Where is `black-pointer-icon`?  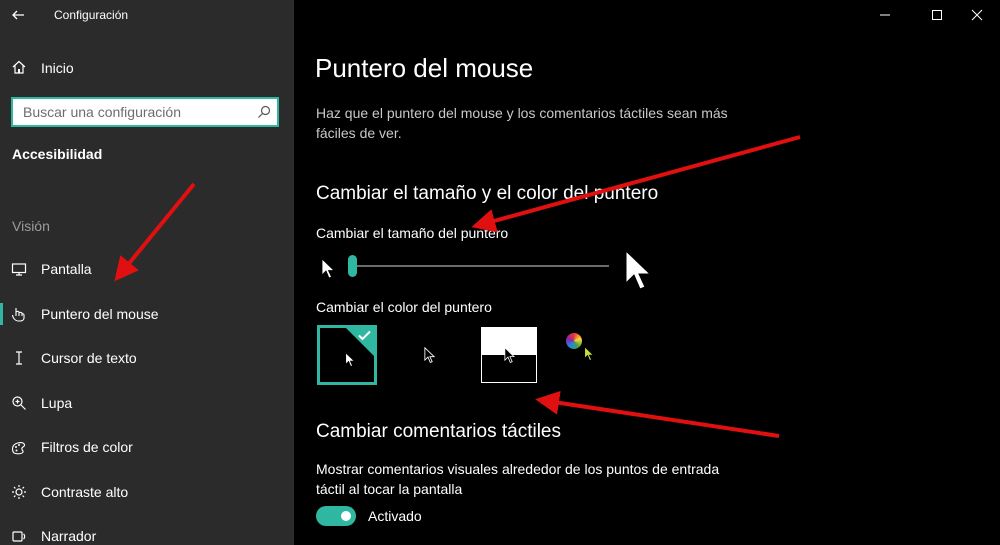
black-pointer-icon is located at coordinates (429, 355).